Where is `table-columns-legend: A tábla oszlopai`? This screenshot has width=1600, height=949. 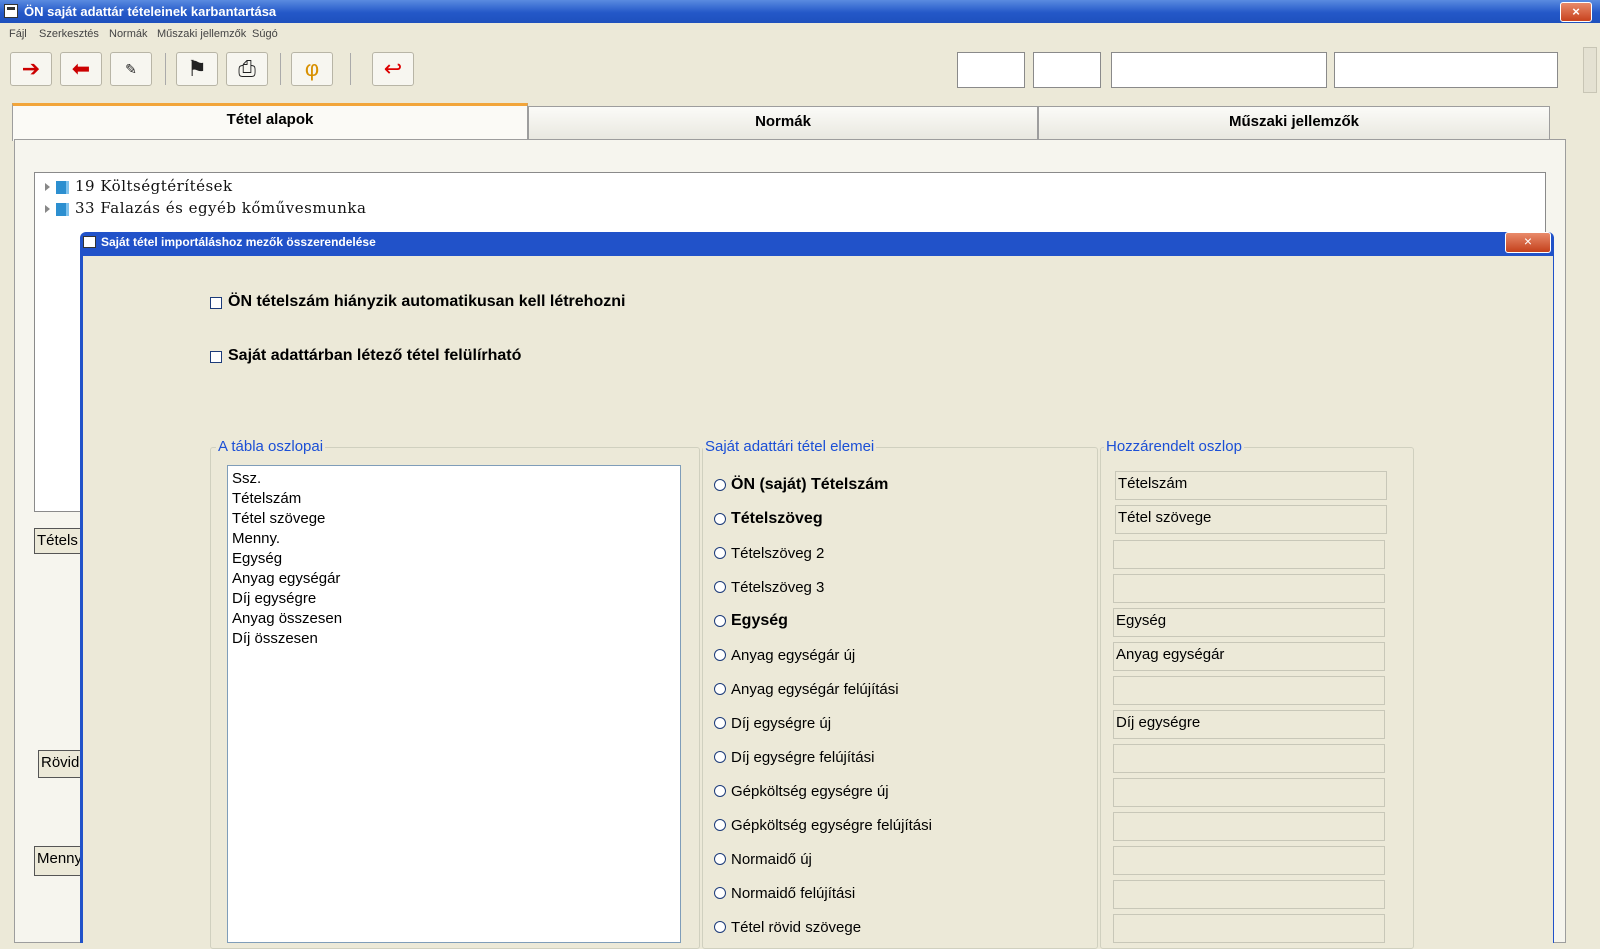
table-columns-legend: A tábla oszlopai is located at coordinates (271, 446).